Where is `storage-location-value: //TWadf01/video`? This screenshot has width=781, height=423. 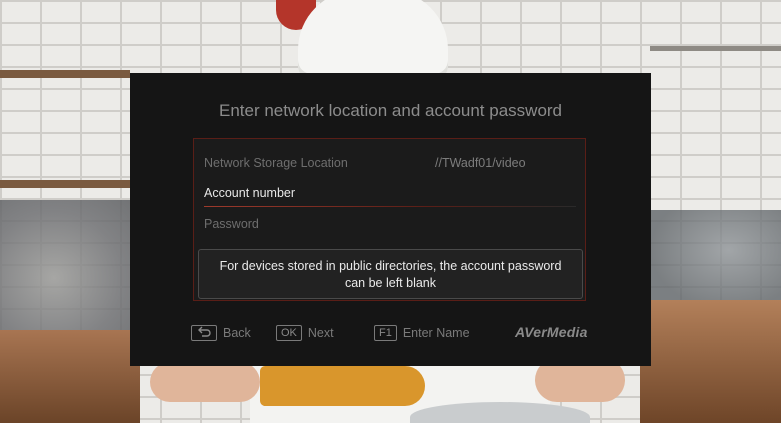
storage-location-value: //TWadf01/video is located at coordinates (480, 163).